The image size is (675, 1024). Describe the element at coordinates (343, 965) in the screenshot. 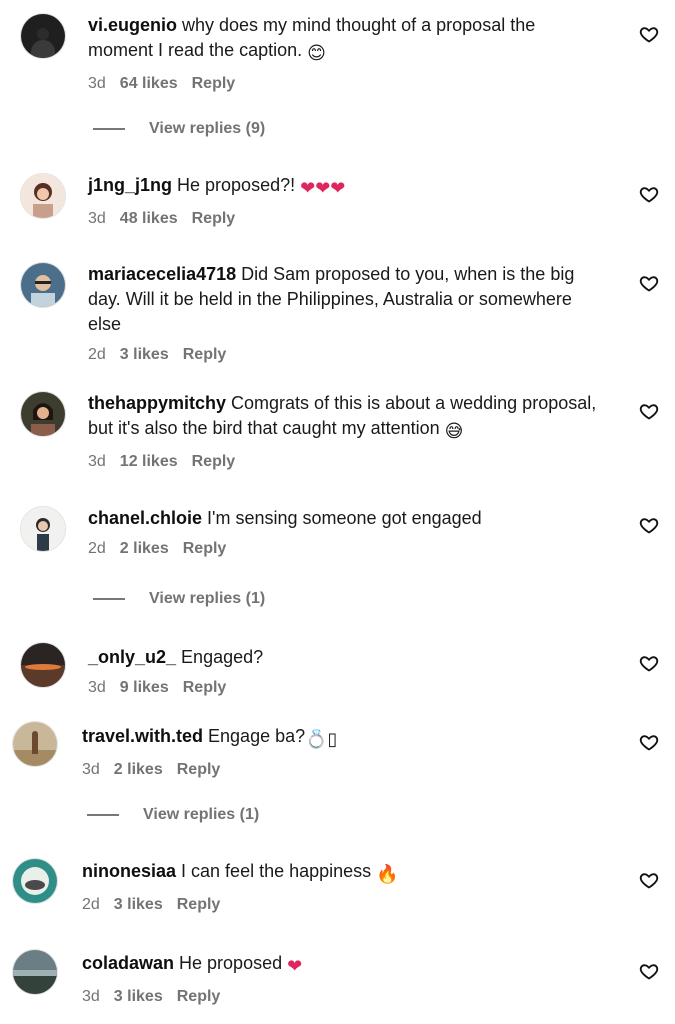

I see `comment-text: coladawan He proposed ❤` at that location.